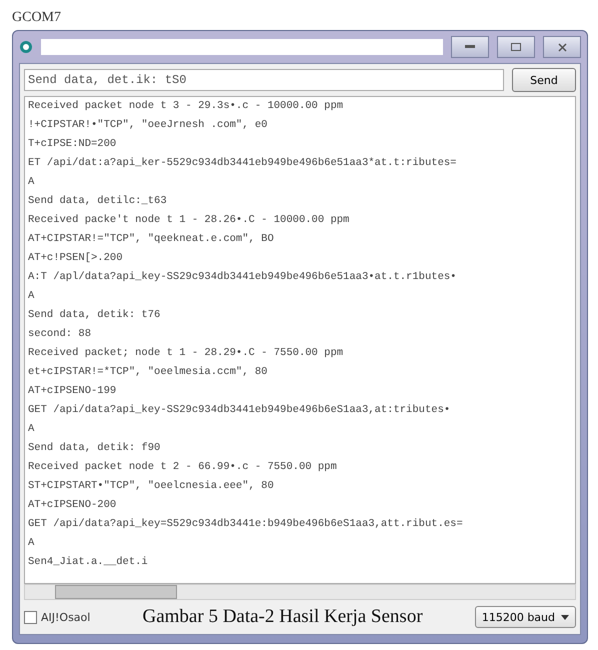  I want to click on send-button: Send, so click(544, 80).